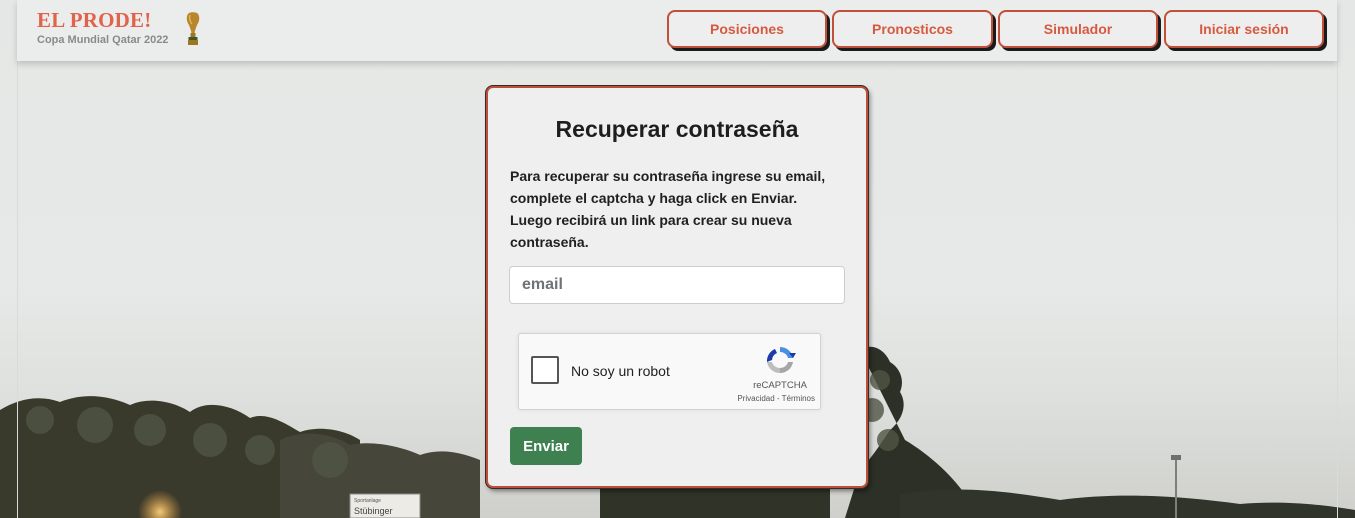  What do you see at coordinates (1337, 289) in the screenshot?
I see `frame-line-right` at bounding box center [1337, 289].